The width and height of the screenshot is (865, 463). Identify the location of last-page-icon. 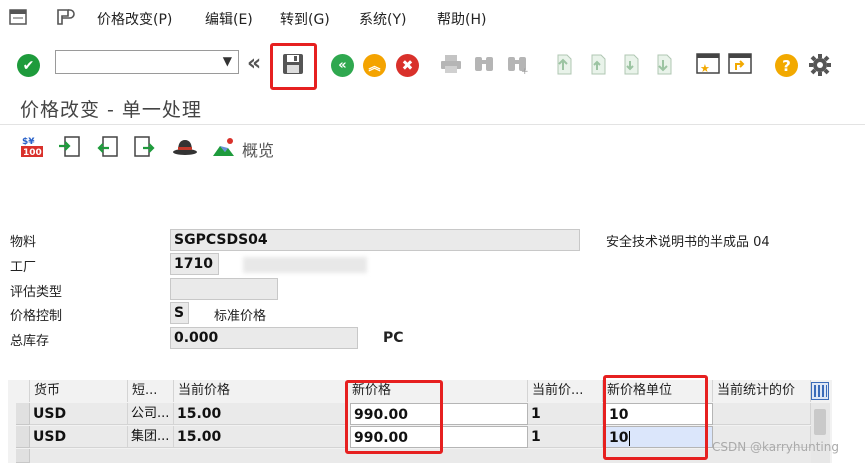
(663, 66).